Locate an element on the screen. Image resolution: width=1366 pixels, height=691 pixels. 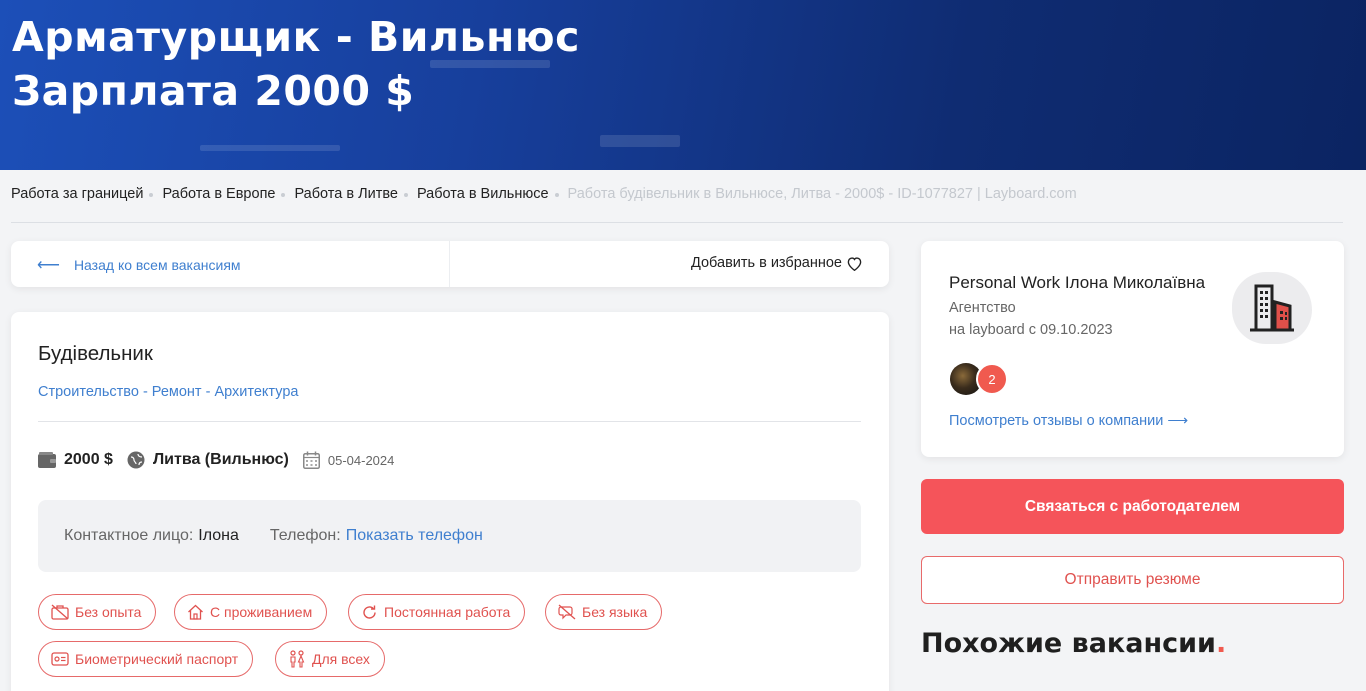
job-category-link: Строительство - Ремонт - Архитектура is located at coordinates (168, 392).